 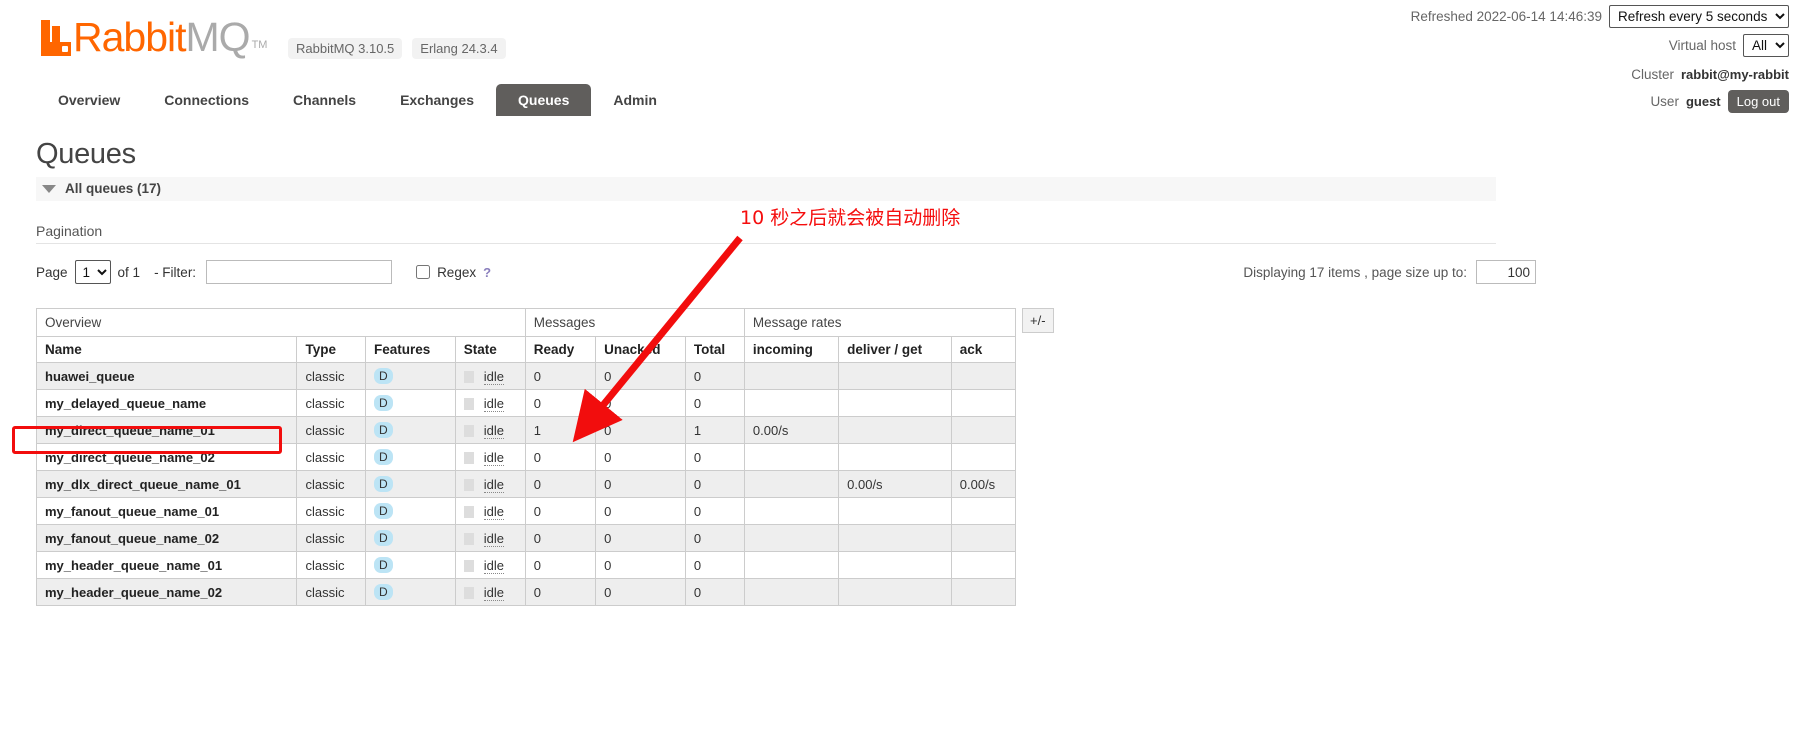 What do you see at coordinates (218, 37) in the screenshot?
I see `logo-text-mq: MQ` at bounding box center [218, 37].